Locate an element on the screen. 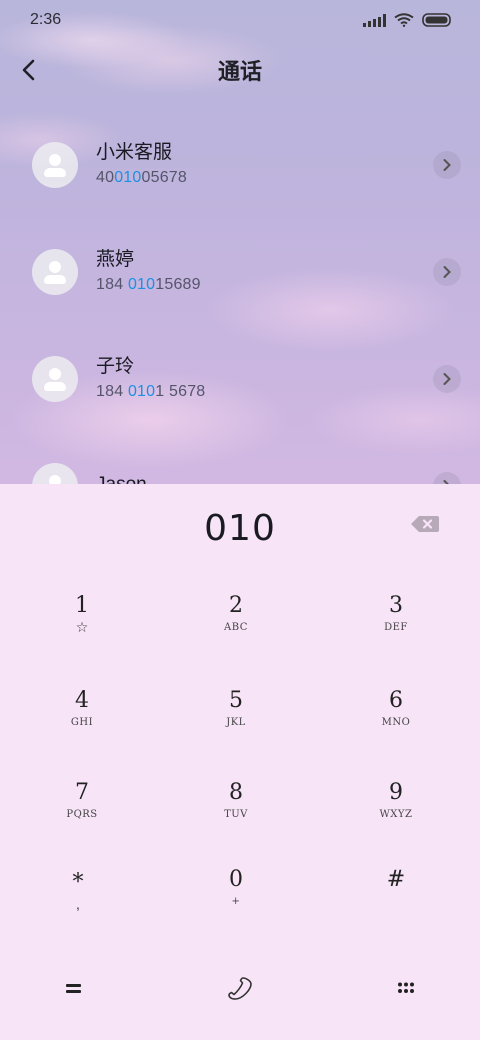  call-button is located at coordinates (240, 988).